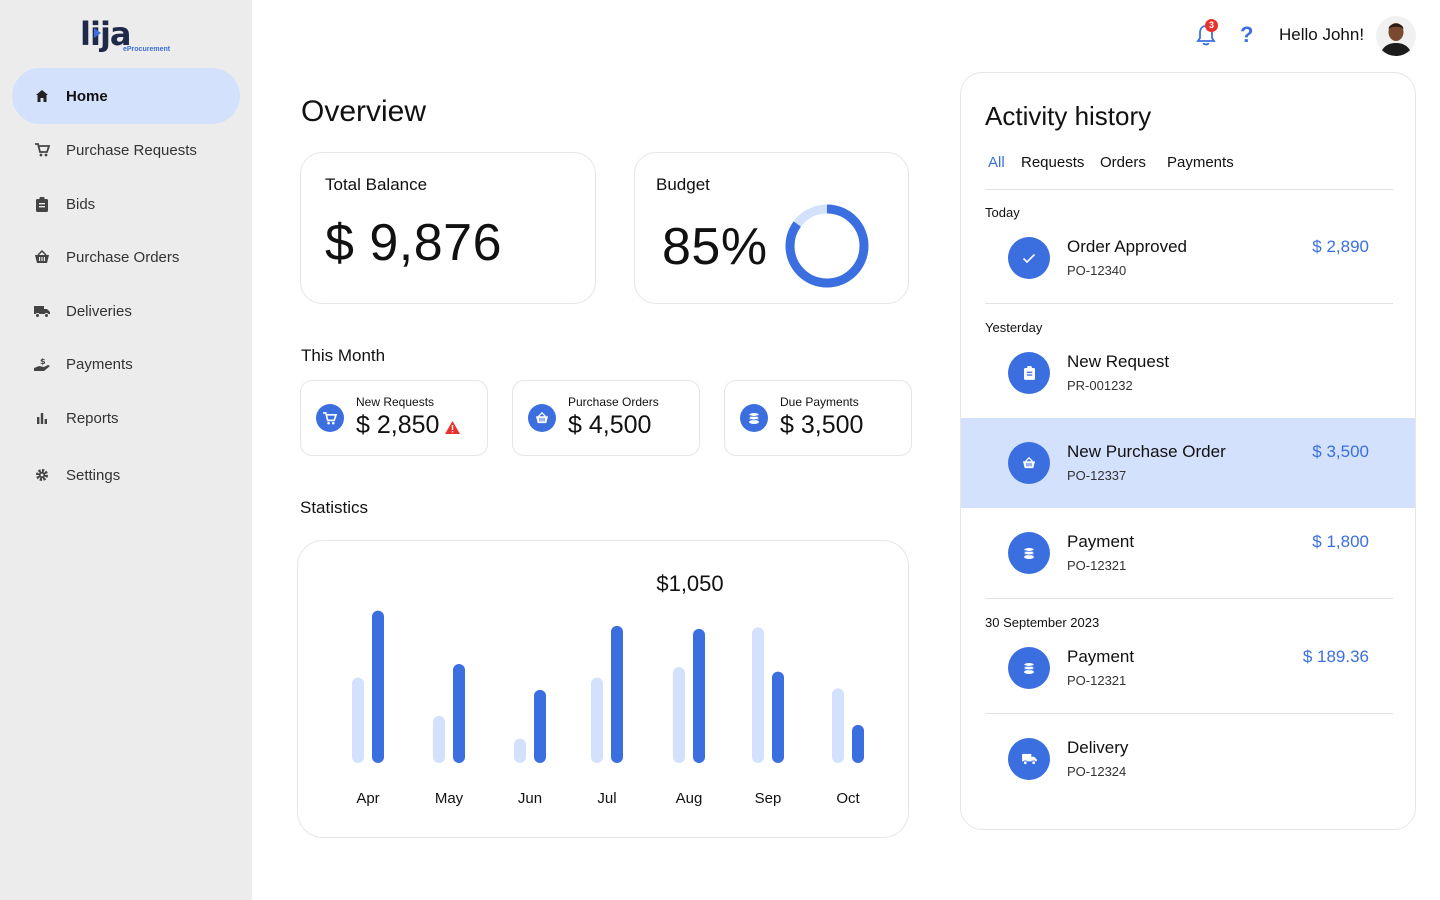 The height and width of the screenshot is (900, 1440). What do you see at coordinates (42, 311) in the screenshot?
I see `truck-icon` at bounding box center [42, 311].